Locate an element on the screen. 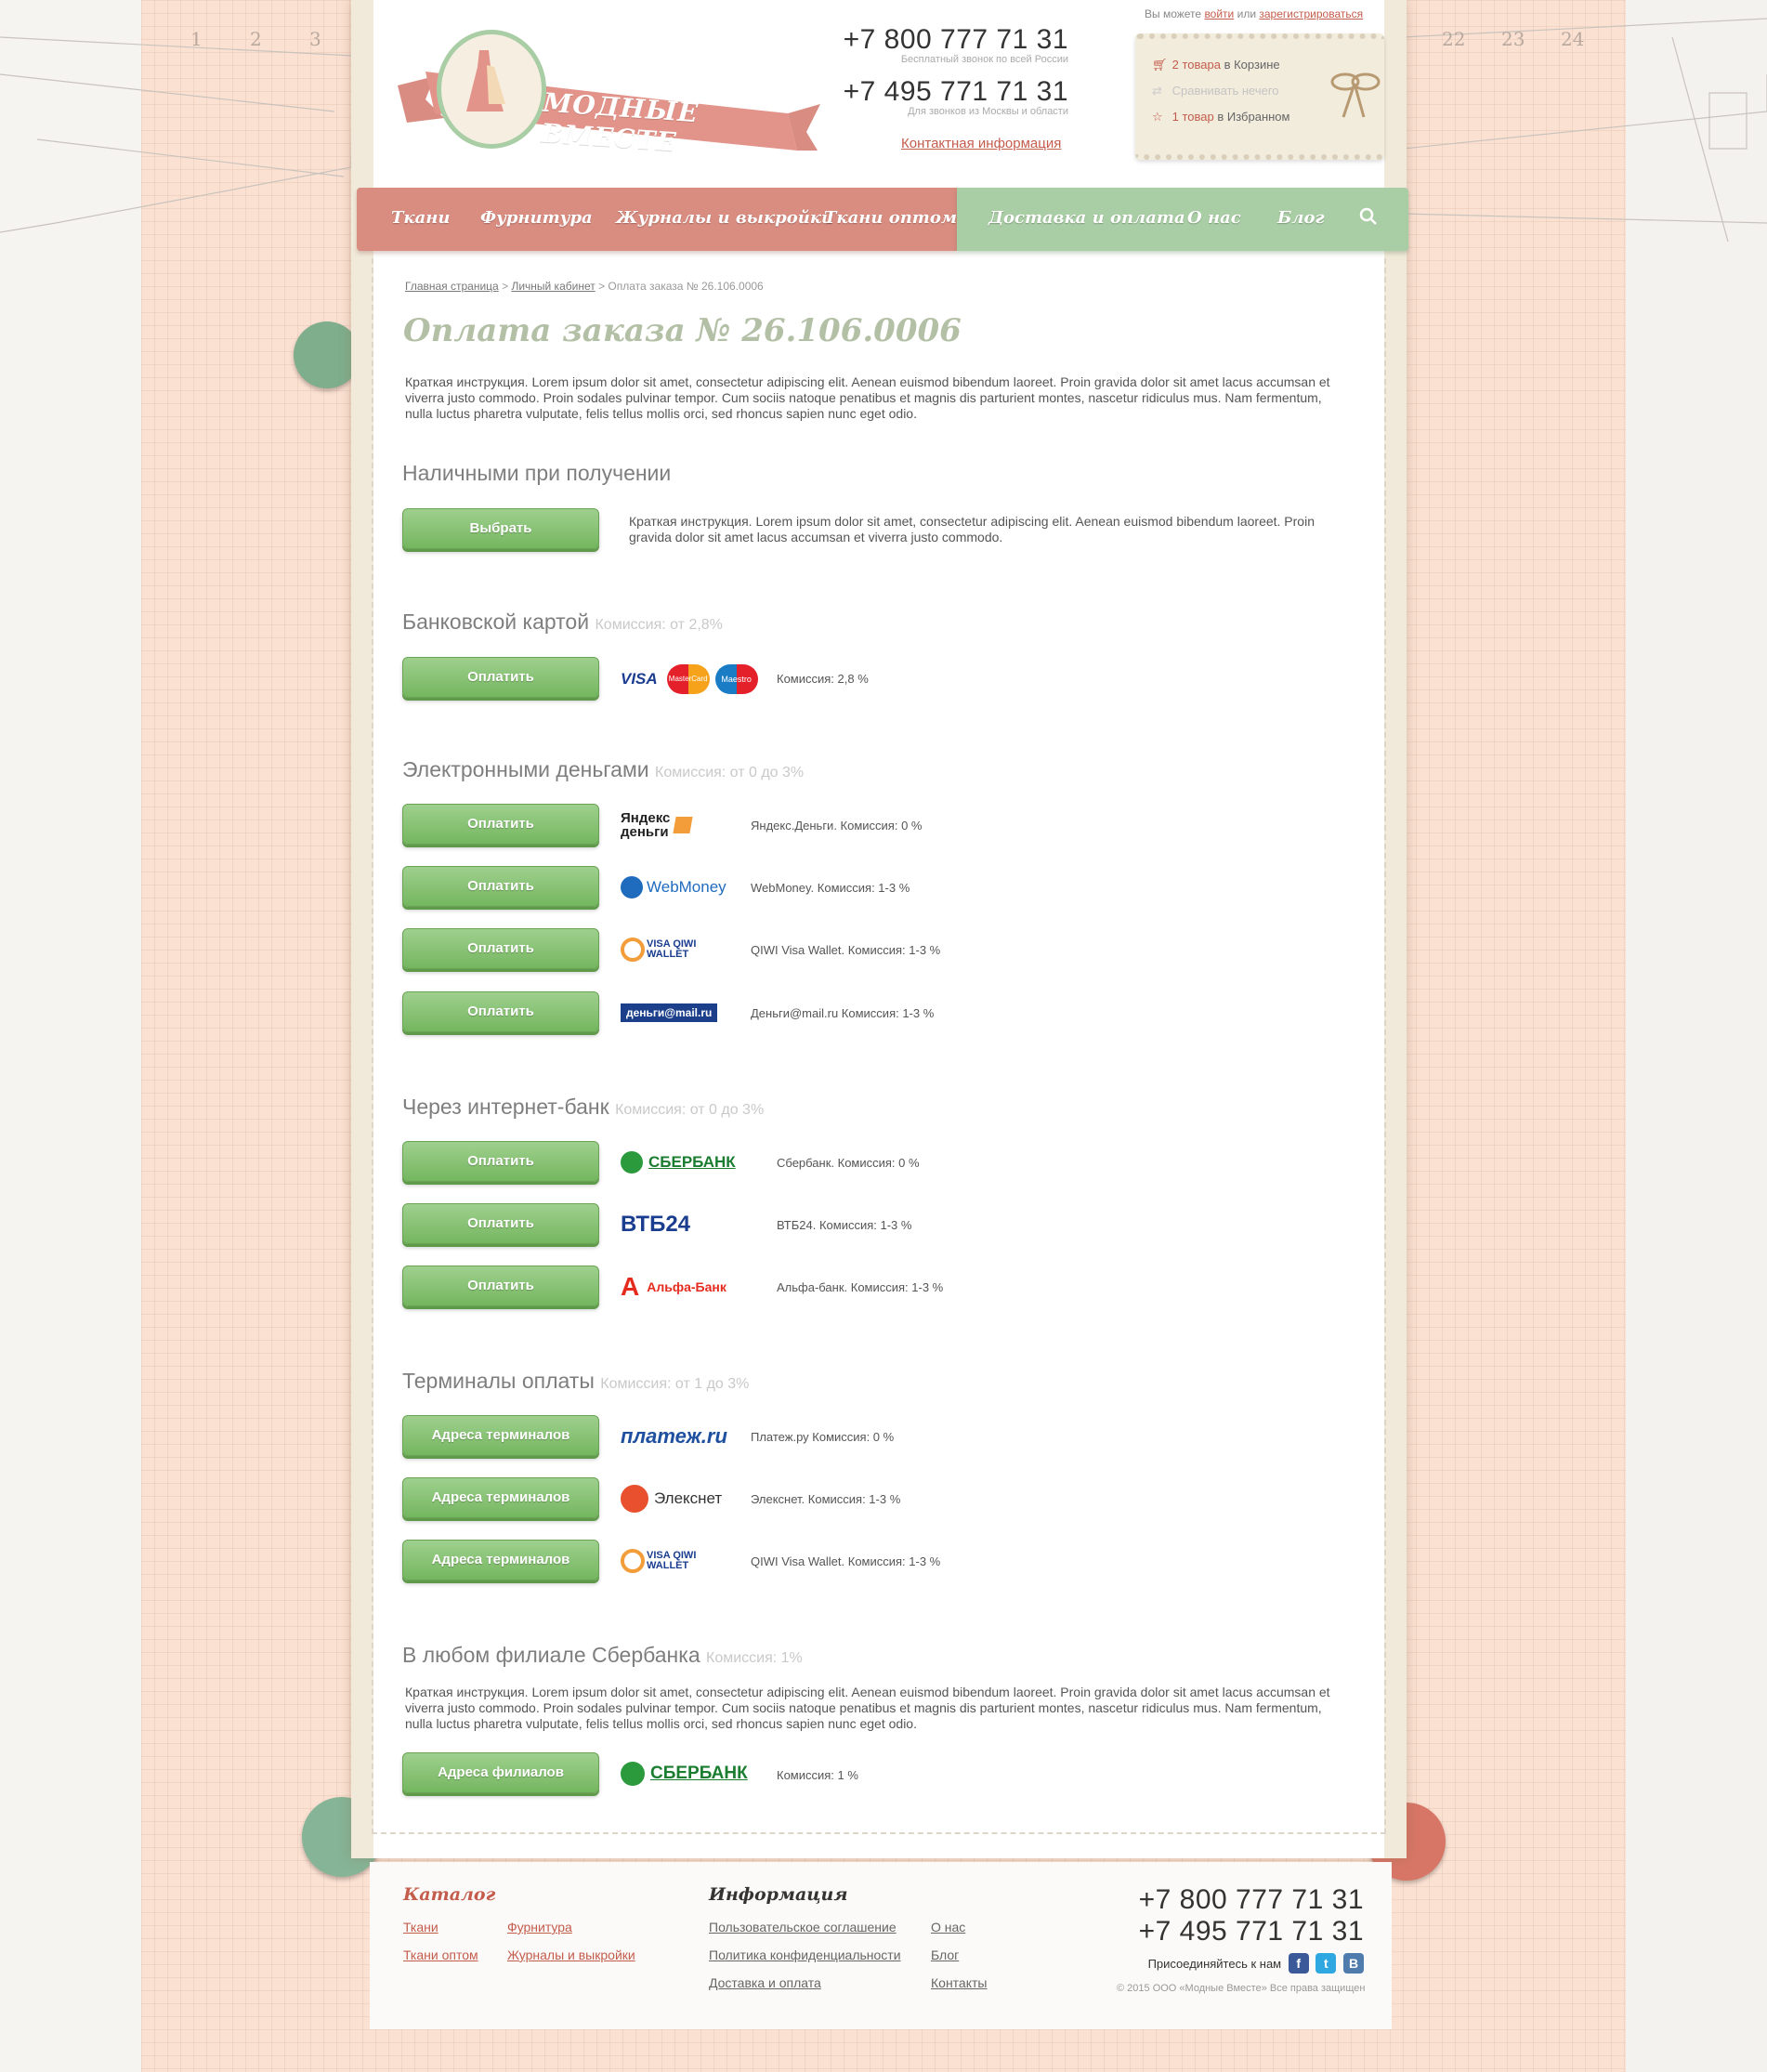 Image resolution: width=1767 pixels, height=2072 pixels. choose-cash-button: Выбрать is located at coordinates (500, 528).